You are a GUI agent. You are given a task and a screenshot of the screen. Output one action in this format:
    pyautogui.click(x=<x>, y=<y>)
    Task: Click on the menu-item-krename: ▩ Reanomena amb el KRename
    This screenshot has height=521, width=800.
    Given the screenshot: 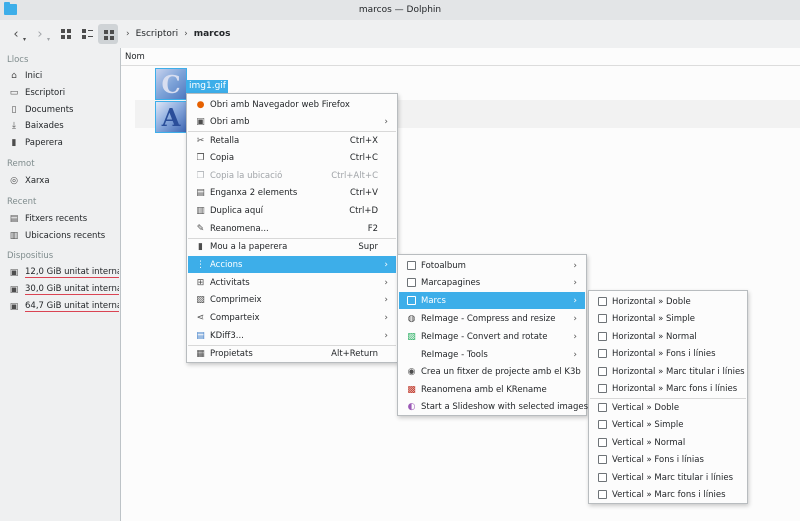 What is the action you would take?
    pyautogui.click(x=492, y=389)
    